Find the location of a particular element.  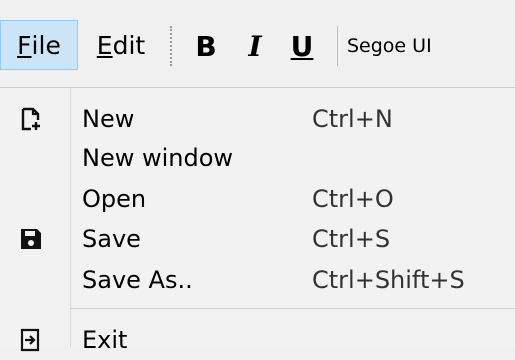

menu-edit-label: dit is located at coordinates (129, 45).